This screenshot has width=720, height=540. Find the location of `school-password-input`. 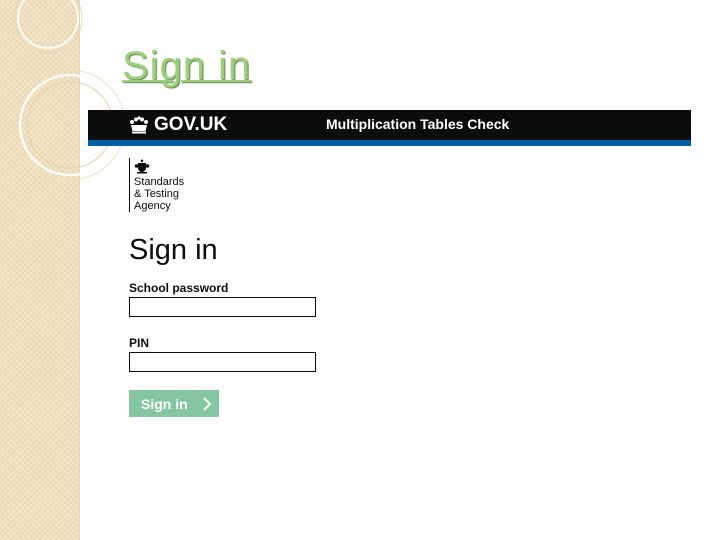

school-password-input is located at coordinates (222, 307).